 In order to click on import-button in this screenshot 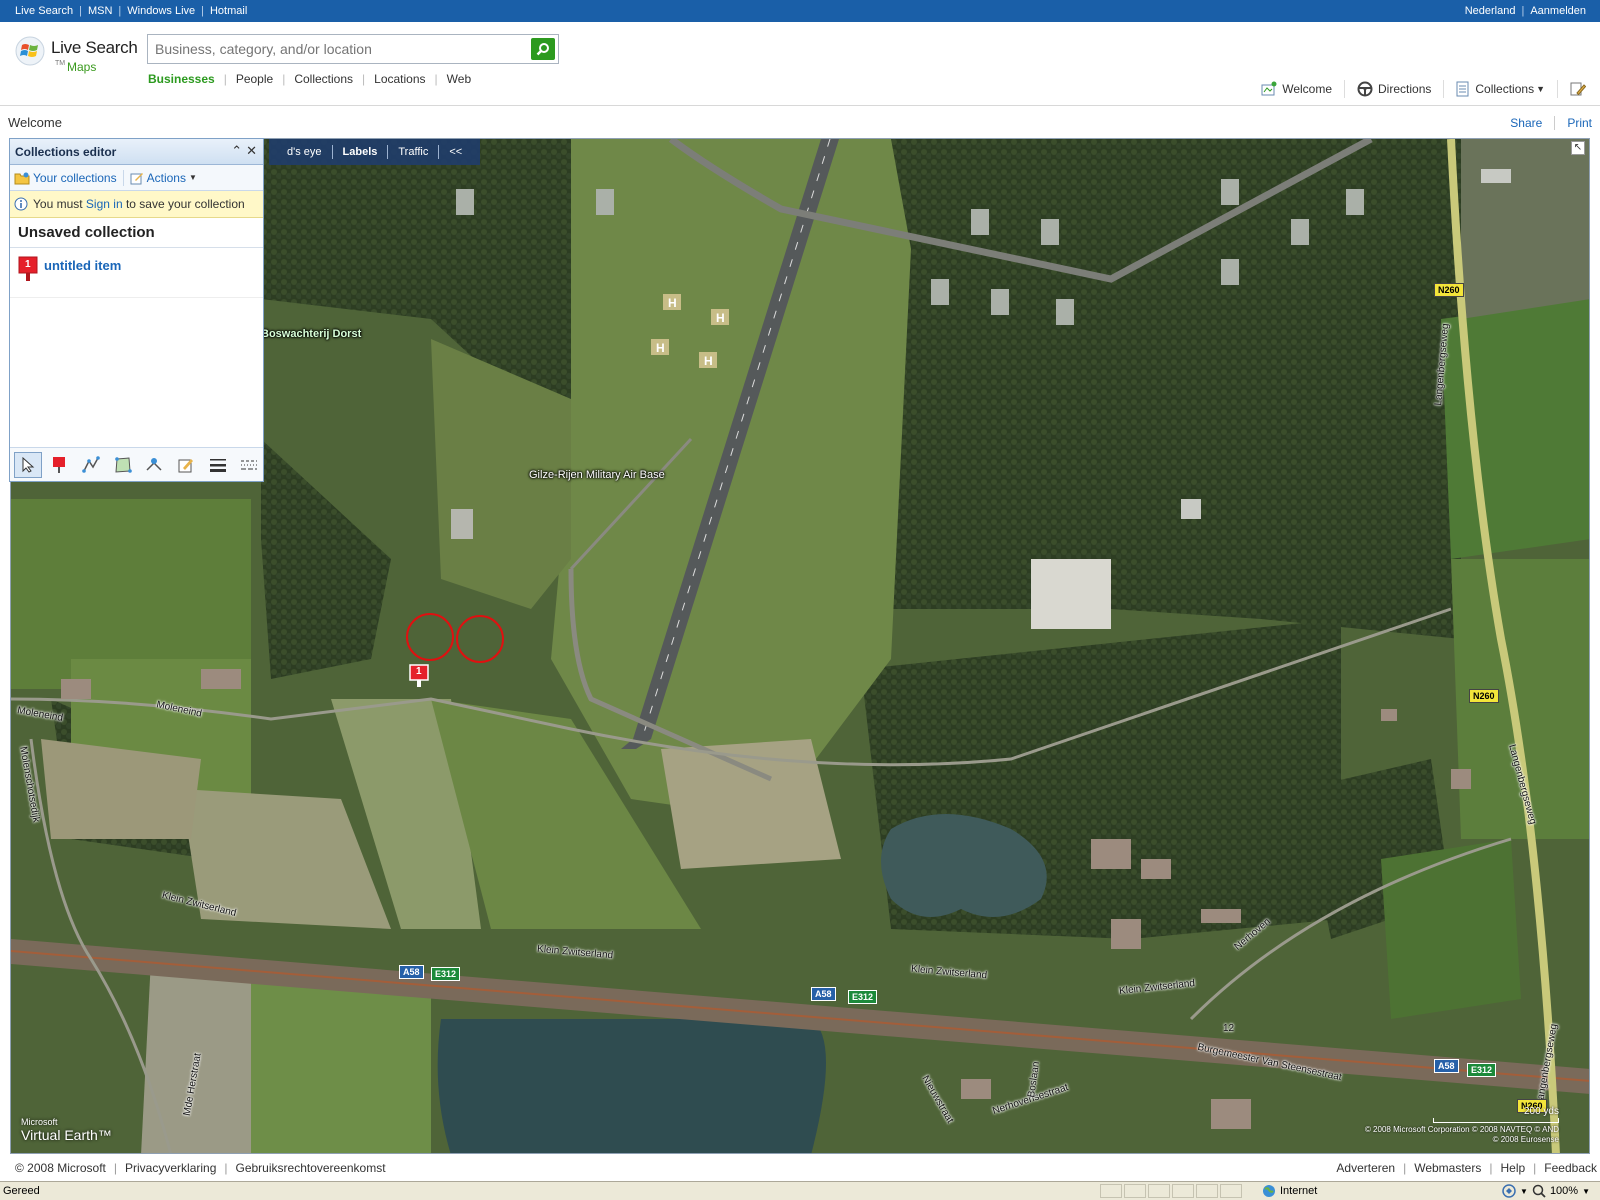, I will do `click(155, 465)`.